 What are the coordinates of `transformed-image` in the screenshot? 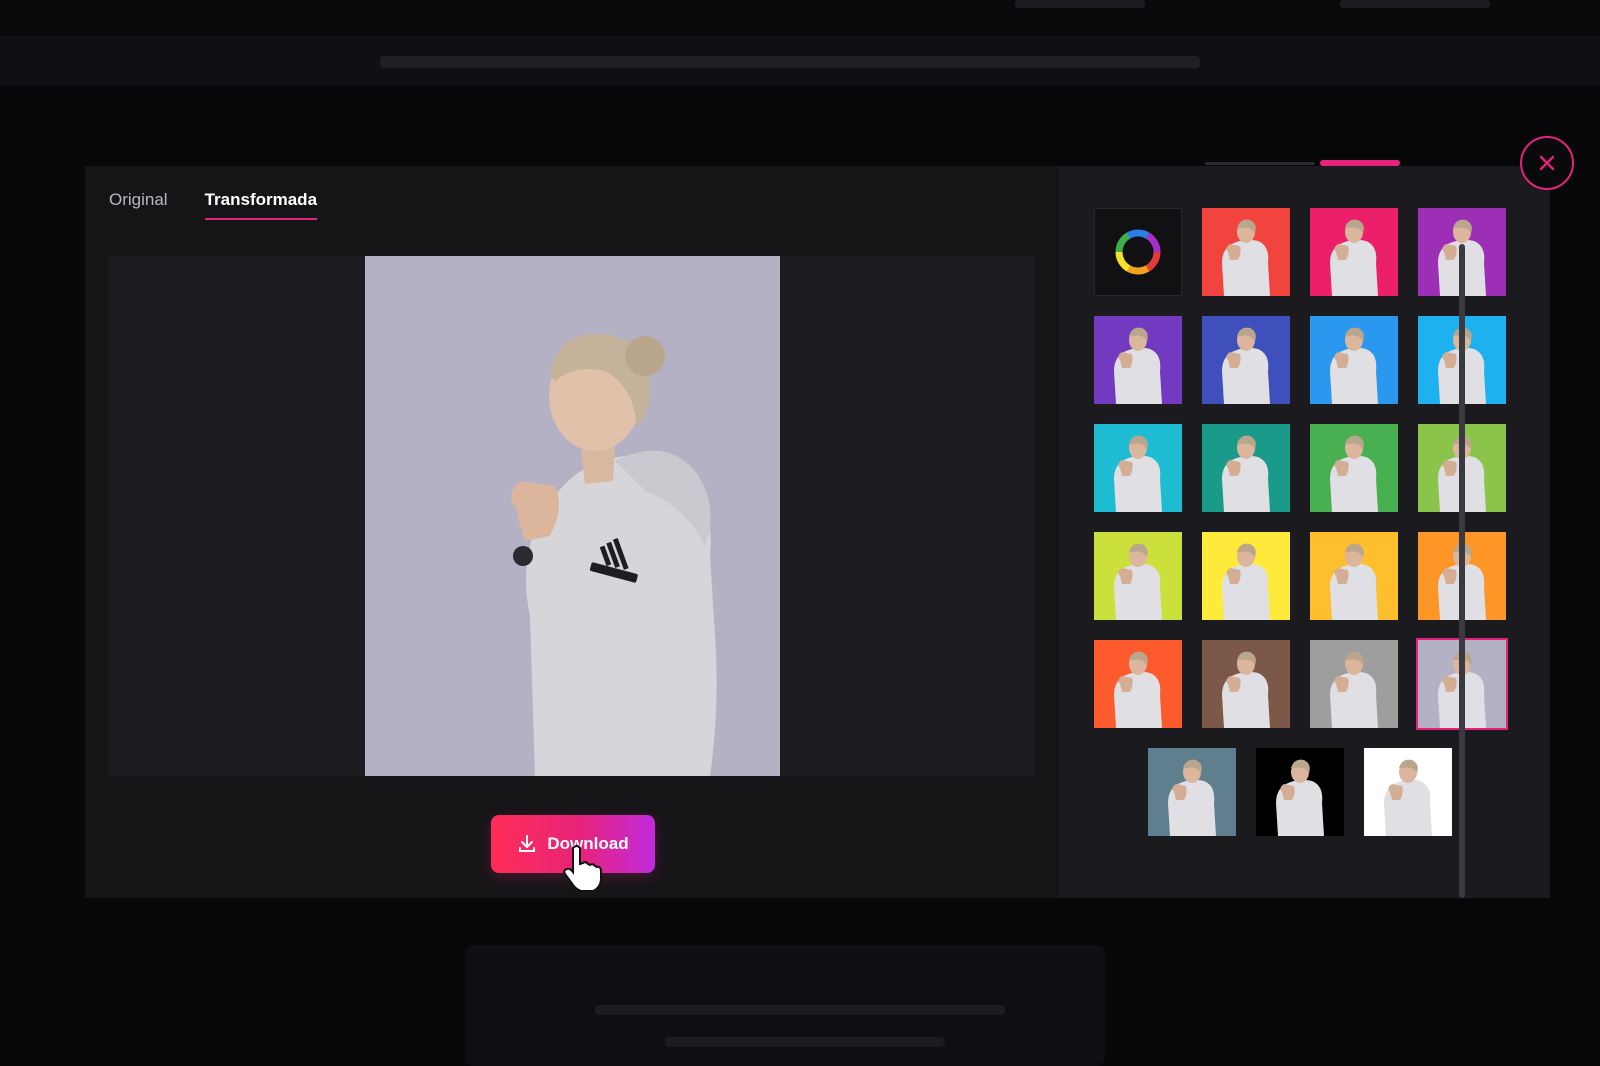 It's located at (572, 516).